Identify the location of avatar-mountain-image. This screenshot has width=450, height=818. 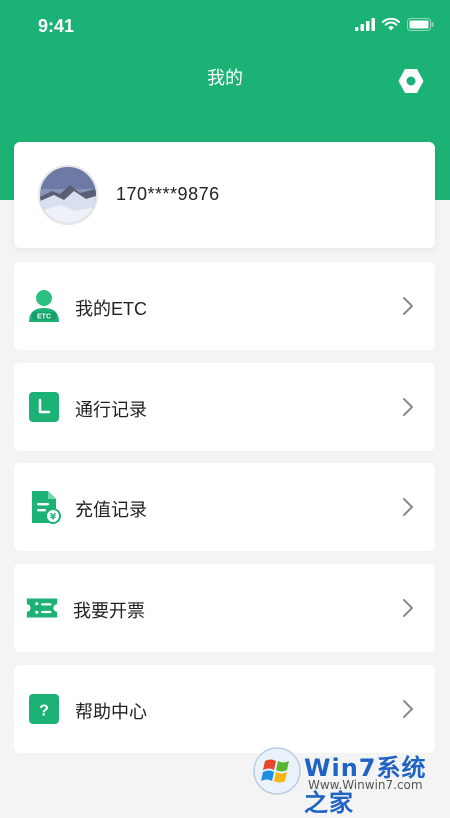
(68, 195).